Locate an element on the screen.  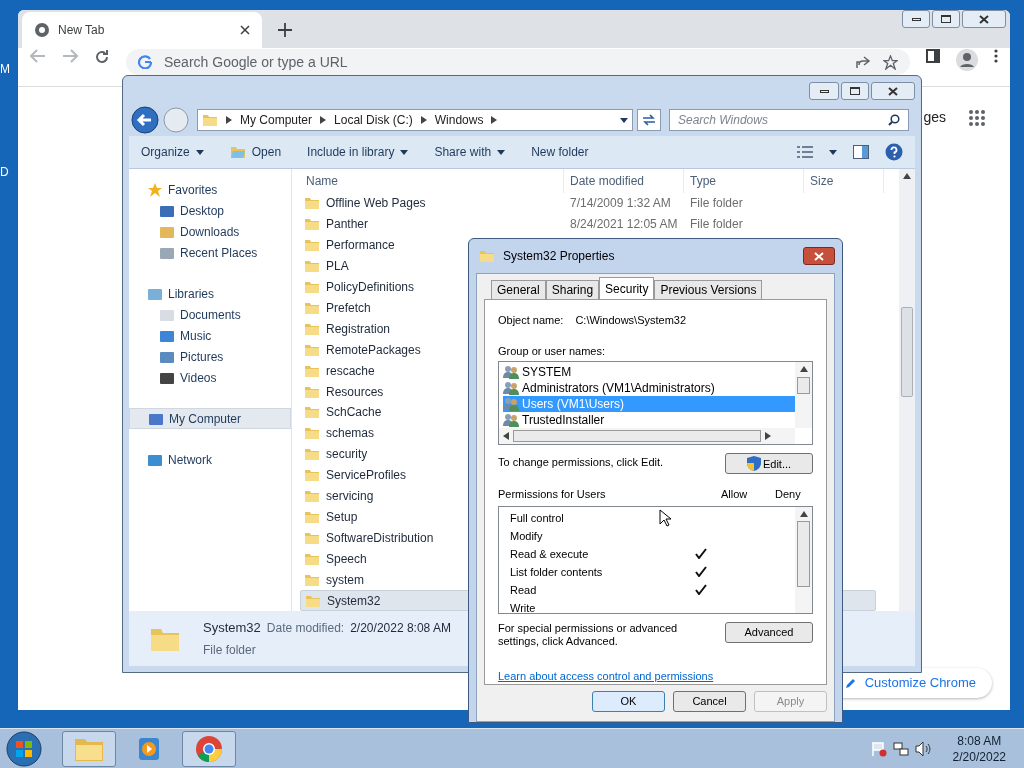
detail-value: 2/20/2022 8:08 AM is located at coordinates (400, 628).